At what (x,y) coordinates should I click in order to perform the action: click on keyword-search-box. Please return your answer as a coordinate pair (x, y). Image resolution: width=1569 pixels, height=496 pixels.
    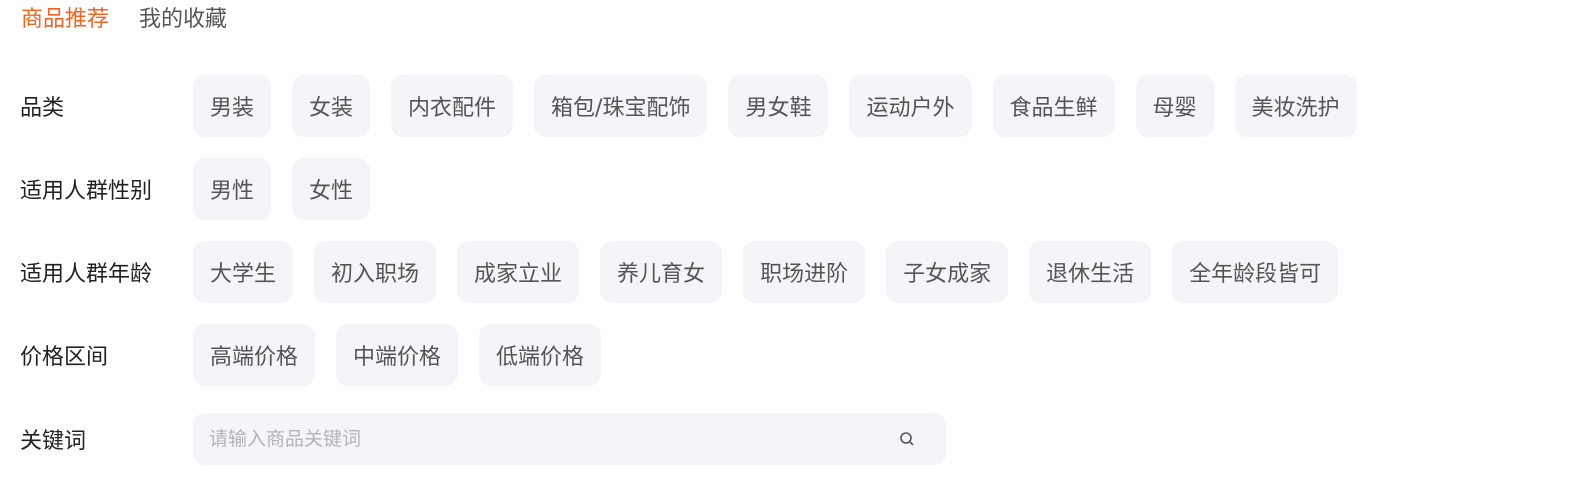
    Looking at the image, I should click on (569, 439).